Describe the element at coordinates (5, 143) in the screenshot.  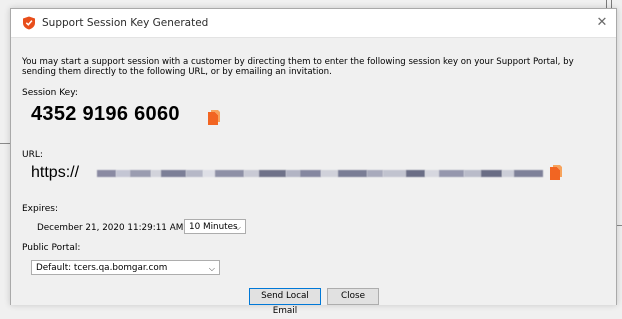
I see `background-divider` at that location.